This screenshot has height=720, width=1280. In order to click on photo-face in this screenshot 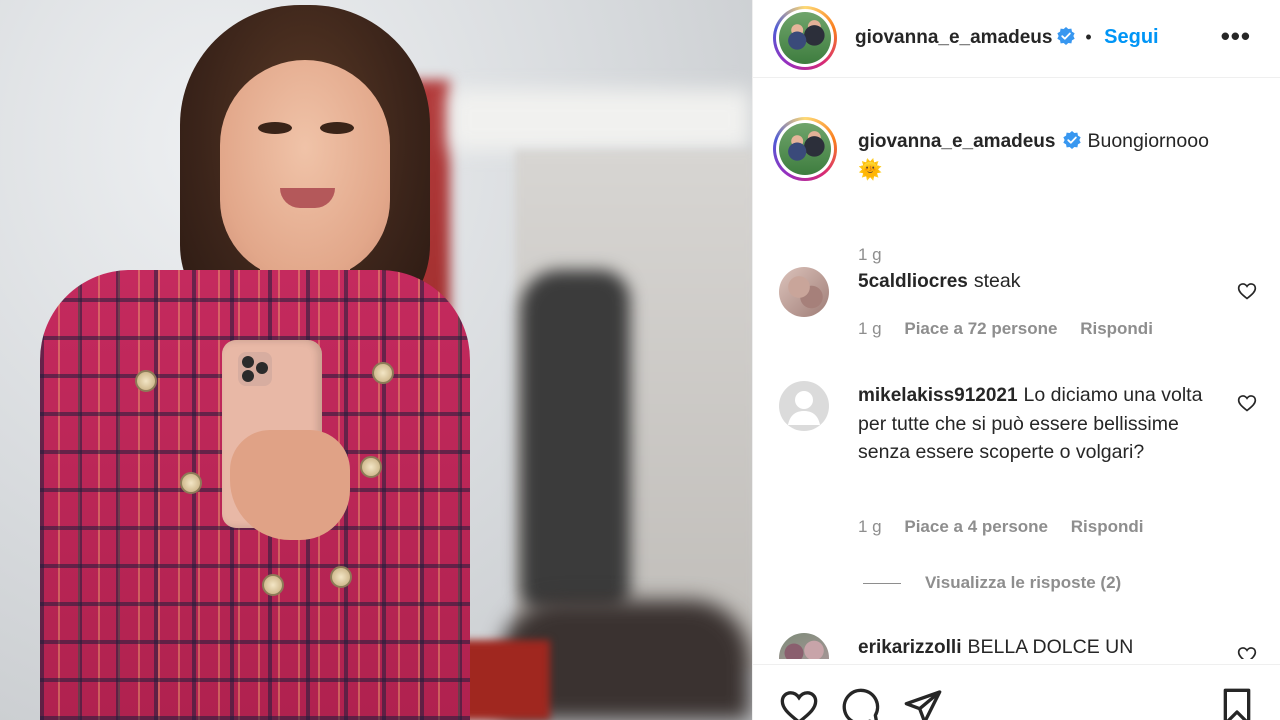, I will do `click(305, 170)`.